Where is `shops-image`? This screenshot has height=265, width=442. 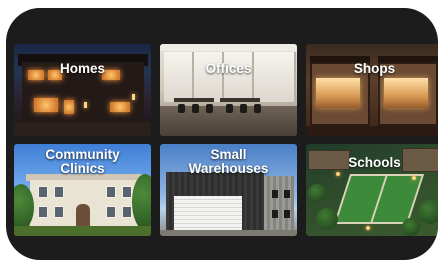
shops-image is located at coordinates (372, 90).